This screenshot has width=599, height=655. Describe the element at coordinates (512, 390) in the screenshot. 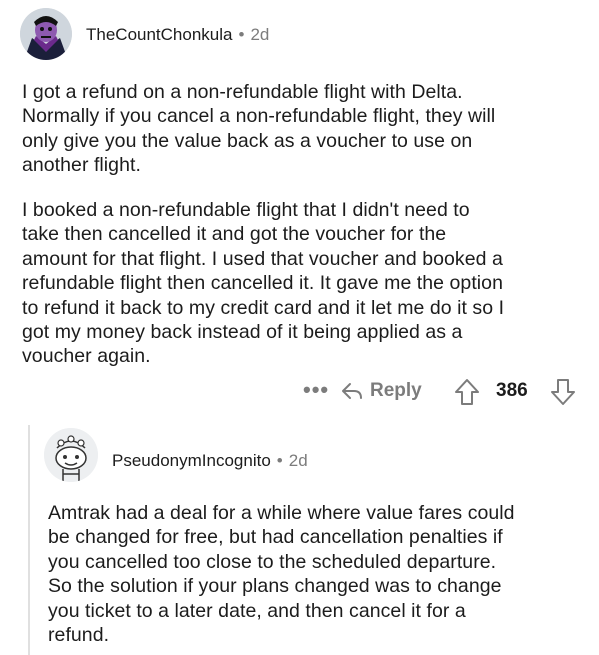

I see `vote-score: 386` at that location.